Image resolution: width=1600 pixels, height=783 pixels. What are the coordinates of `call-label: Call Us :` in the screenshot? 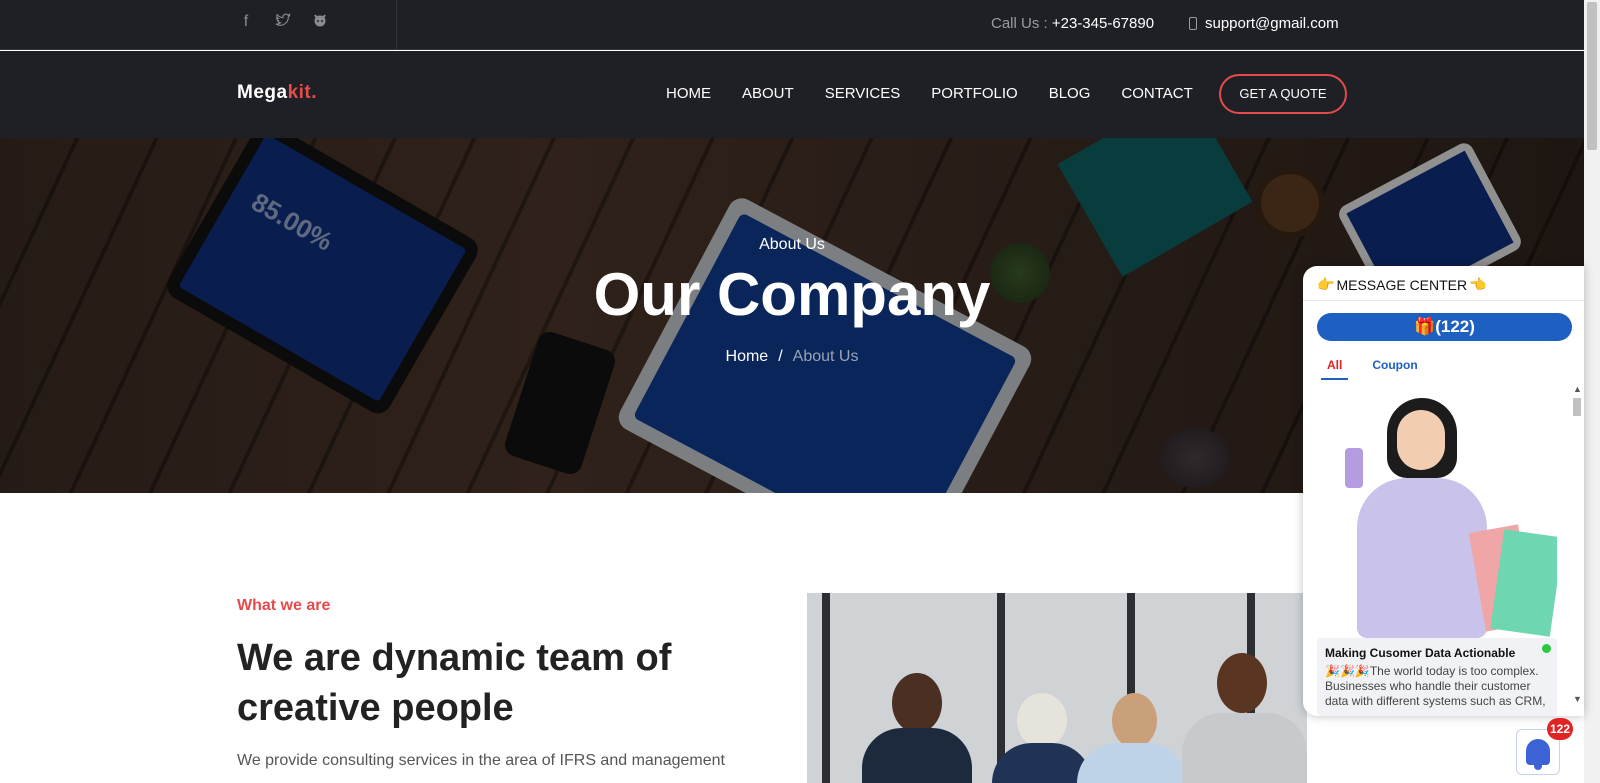 It's located at (1019, 23).